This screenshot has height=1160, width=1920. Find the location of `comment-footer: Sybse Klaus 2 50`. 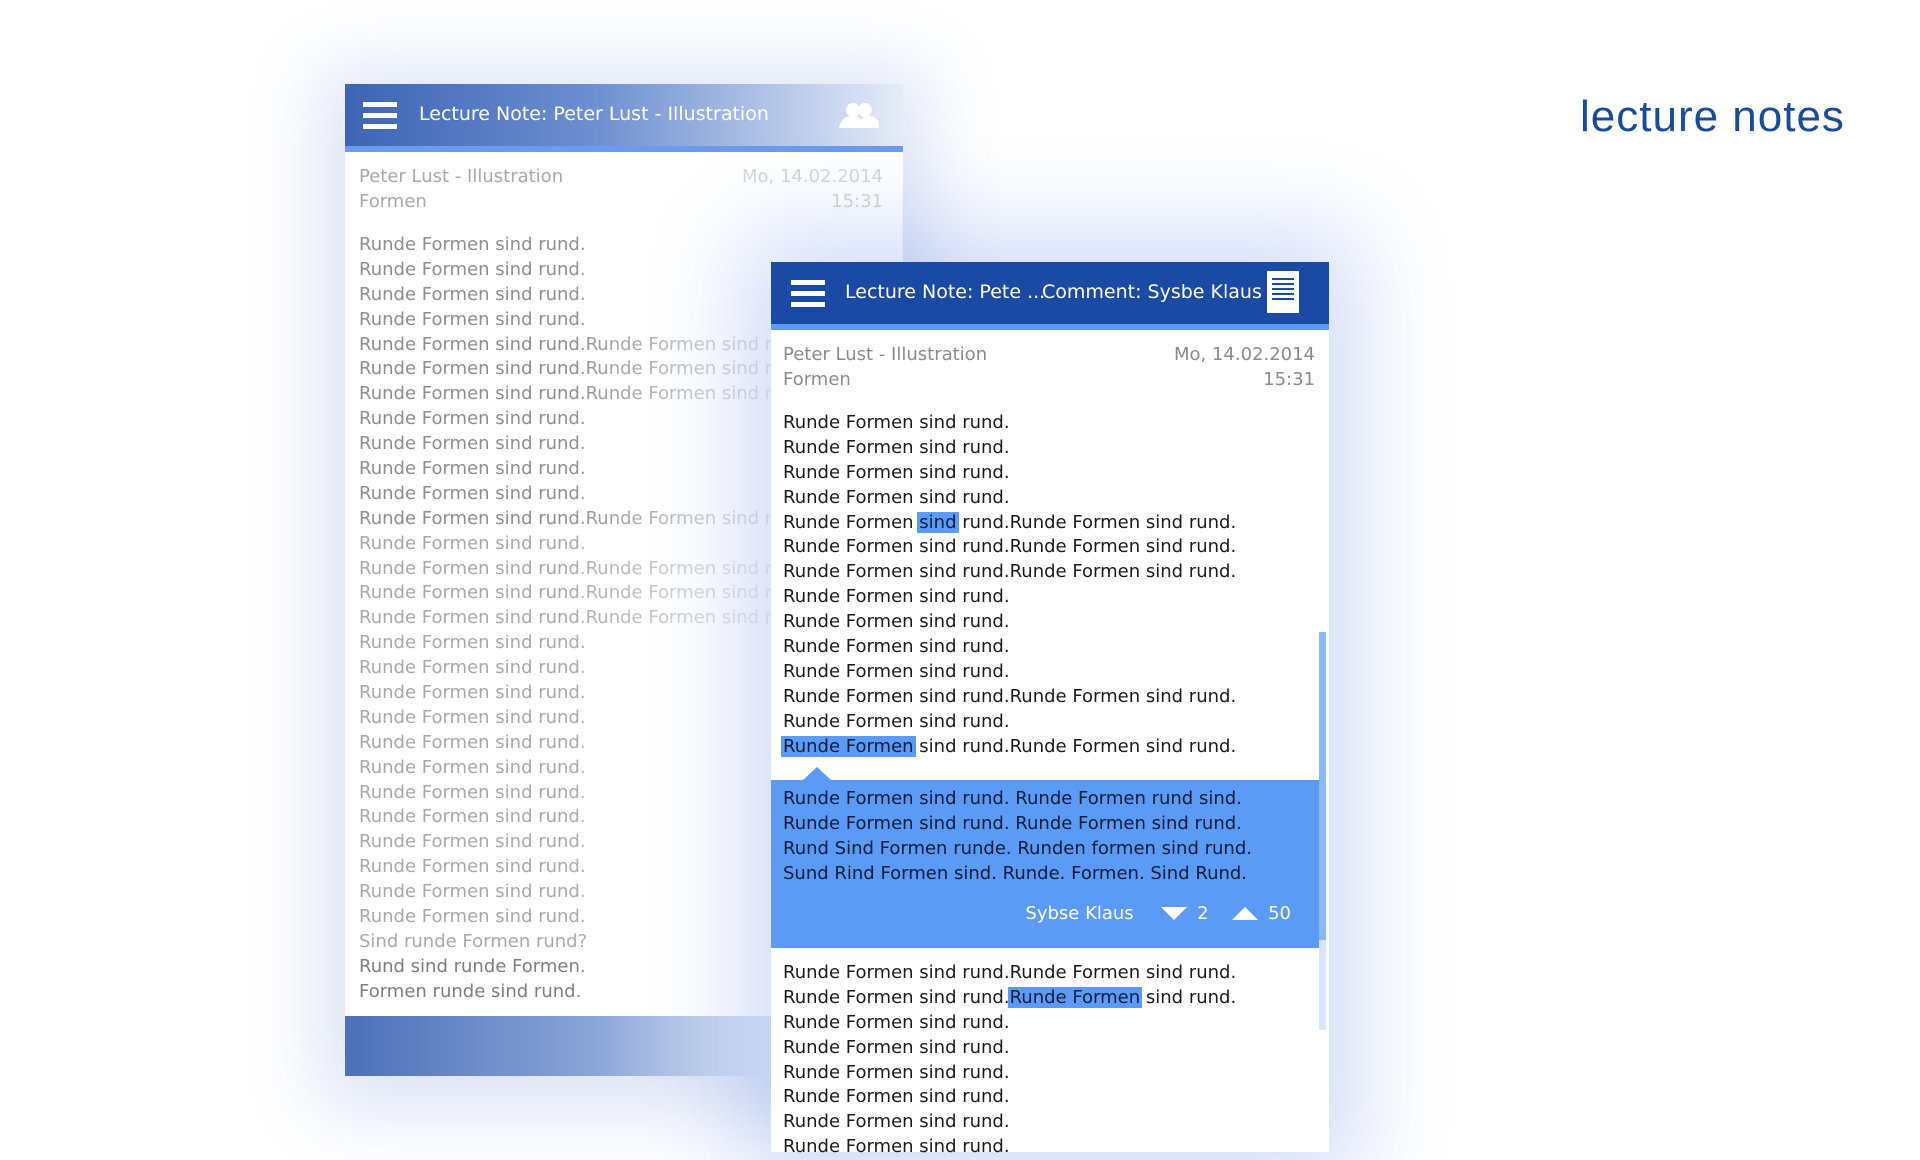

comment-footer: Sybse Klaus 2 50 is located at coordinates (1158, 913).